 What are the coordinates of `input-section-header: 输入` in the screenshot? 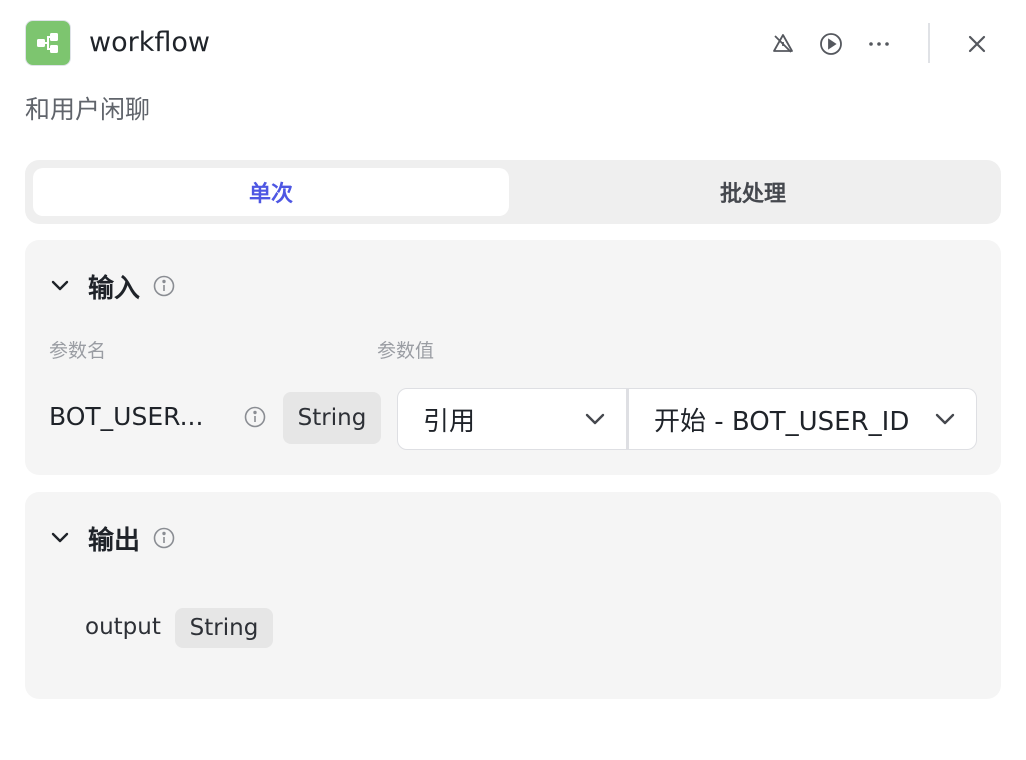 It's located at (111, 286).